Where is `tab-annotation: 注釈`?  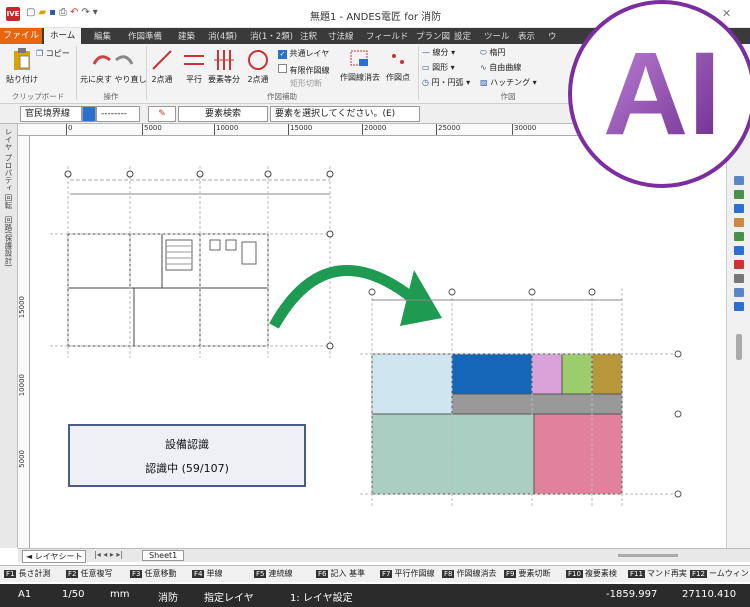 tab-annotation: 注釈 is located at coordinates (308, 36).